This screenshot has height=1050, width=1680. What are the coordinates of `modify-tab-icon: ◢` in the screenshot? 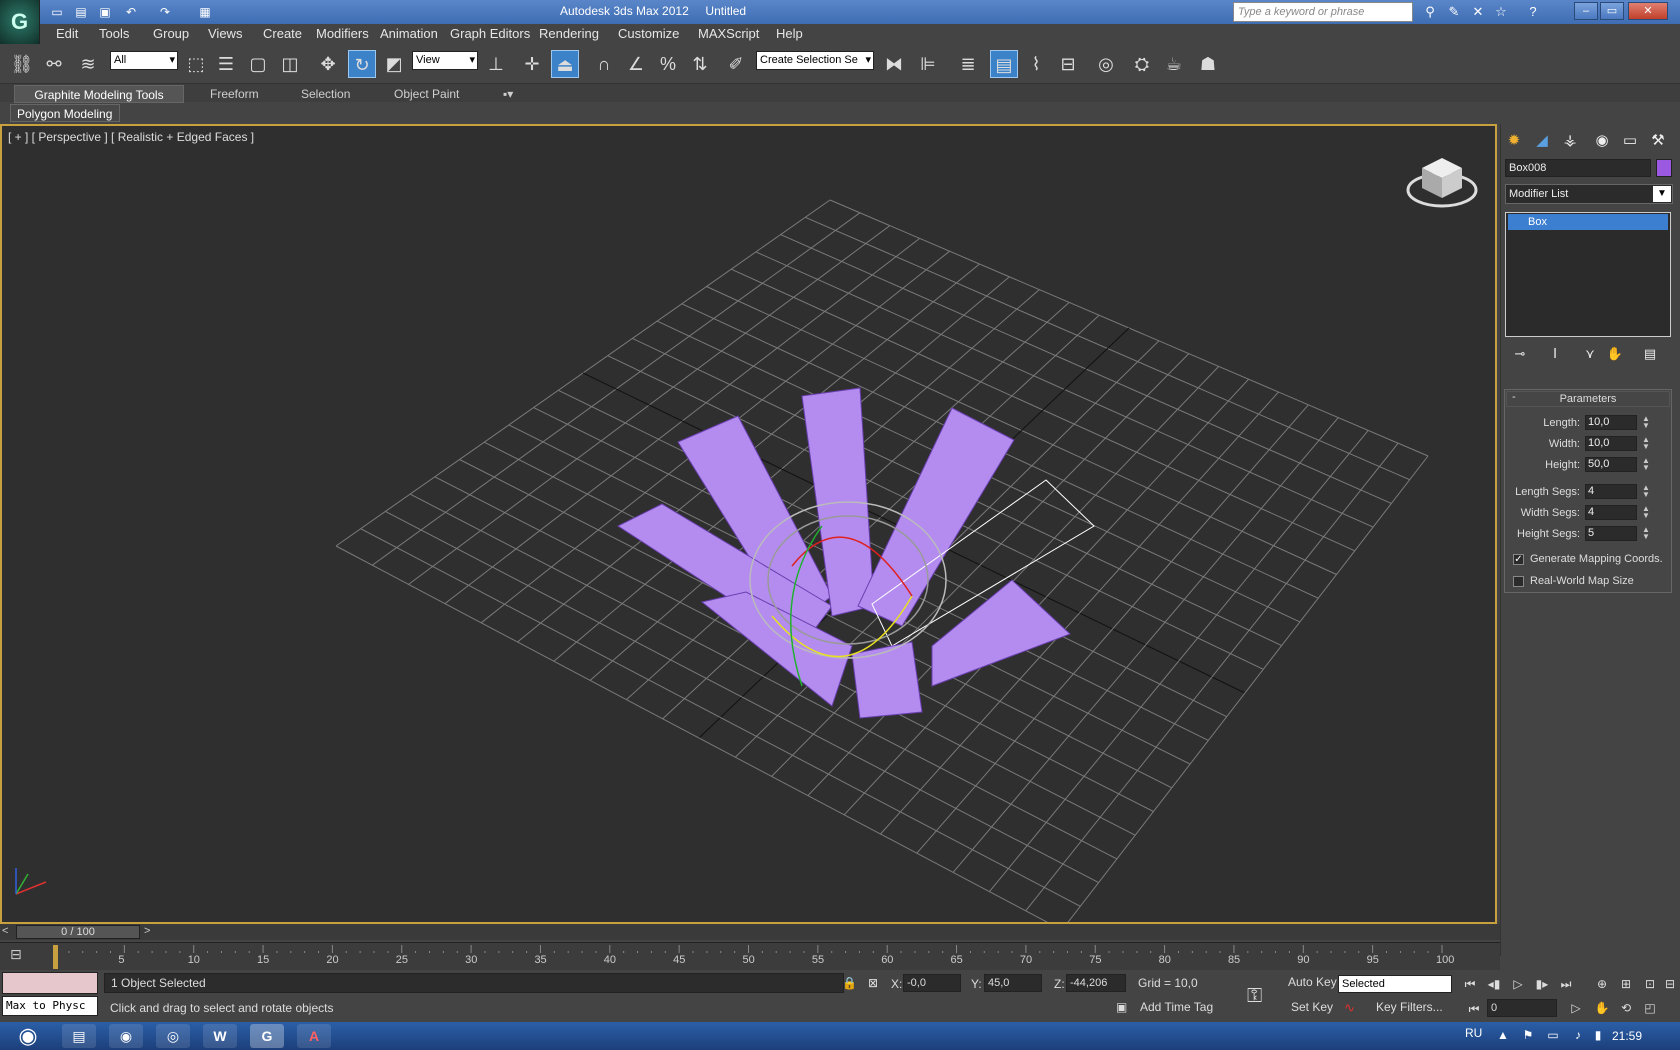 It's located at (1542, 141).